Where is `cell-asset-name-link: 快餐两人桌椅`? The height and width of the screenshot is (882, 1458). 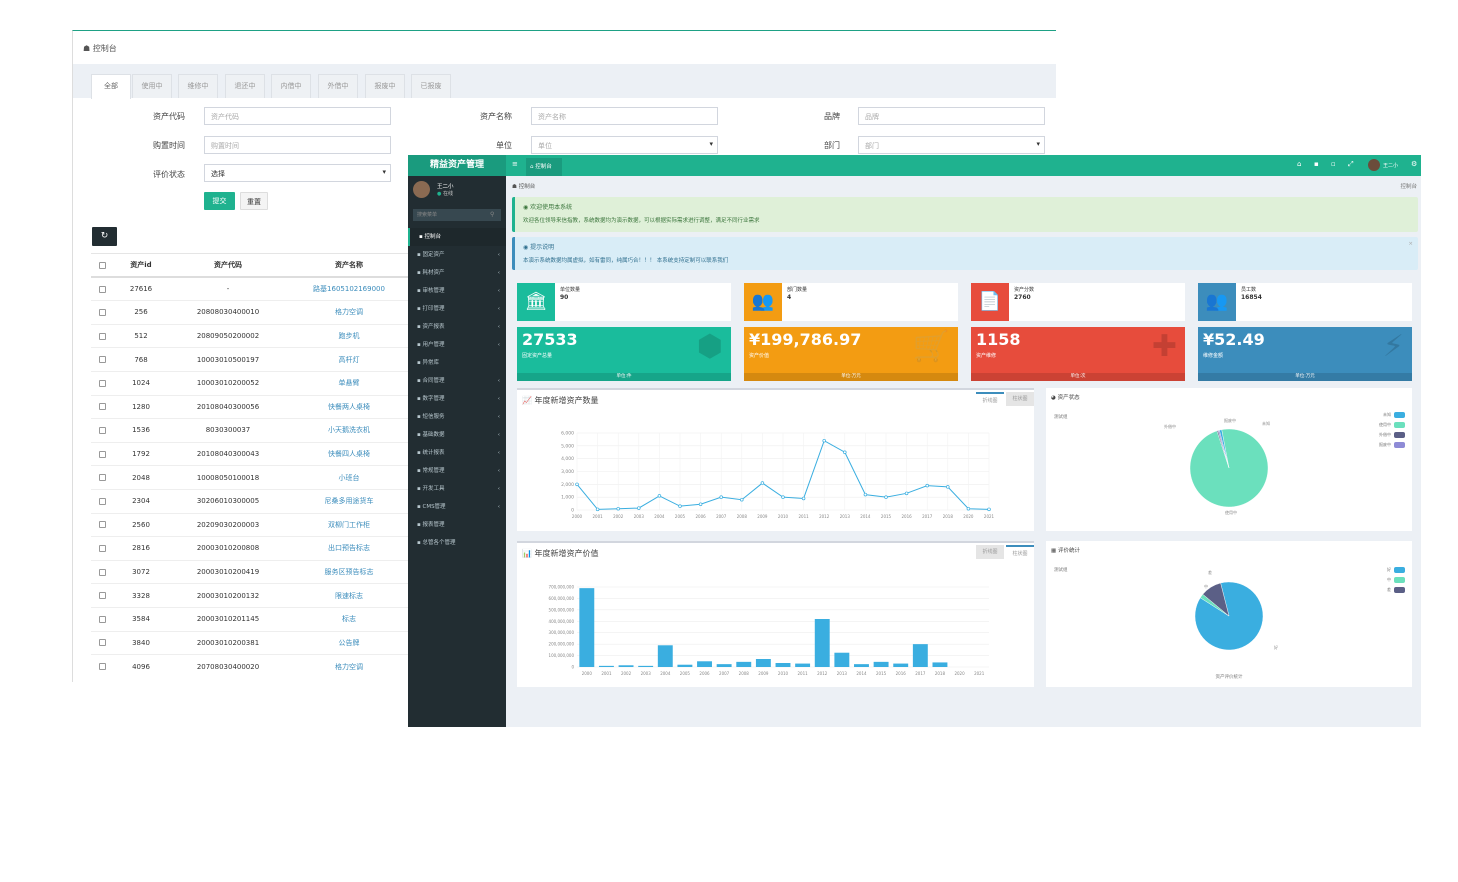 cell-asset-name-link: 快餐两人桌椅 is located at coordinates (349, 406).